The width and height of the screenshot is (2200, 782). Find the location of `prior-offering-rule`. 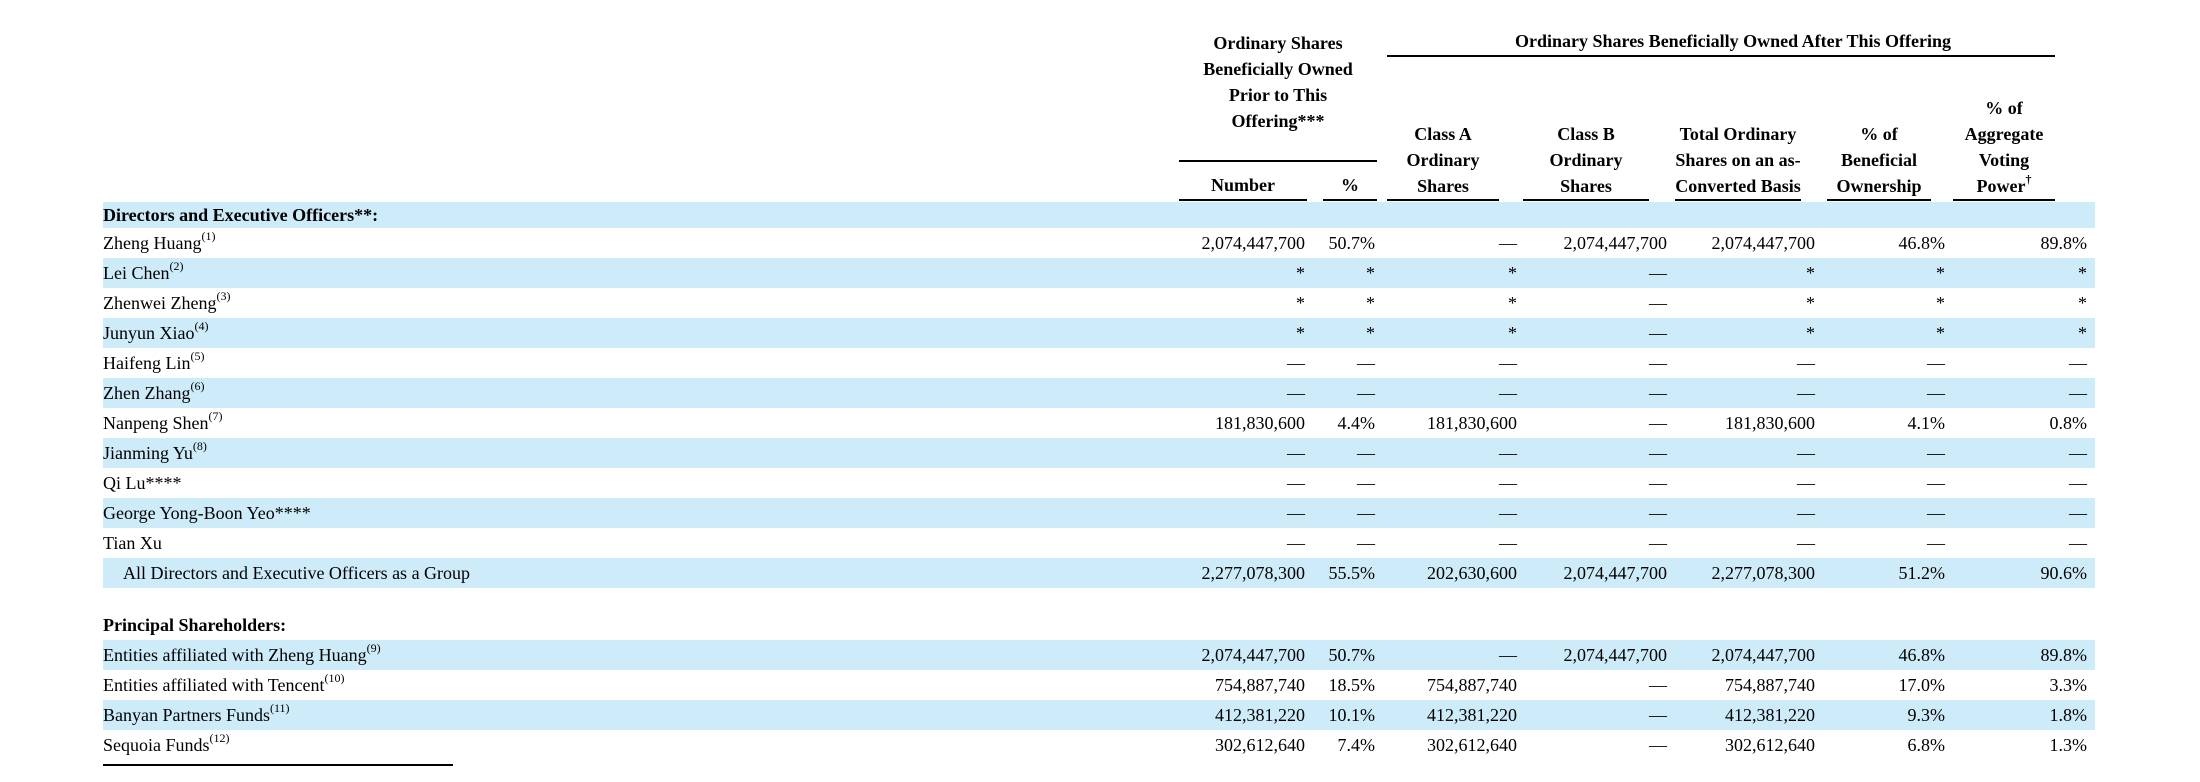

prior-offering-rule is located at coordinates (1278, 161).